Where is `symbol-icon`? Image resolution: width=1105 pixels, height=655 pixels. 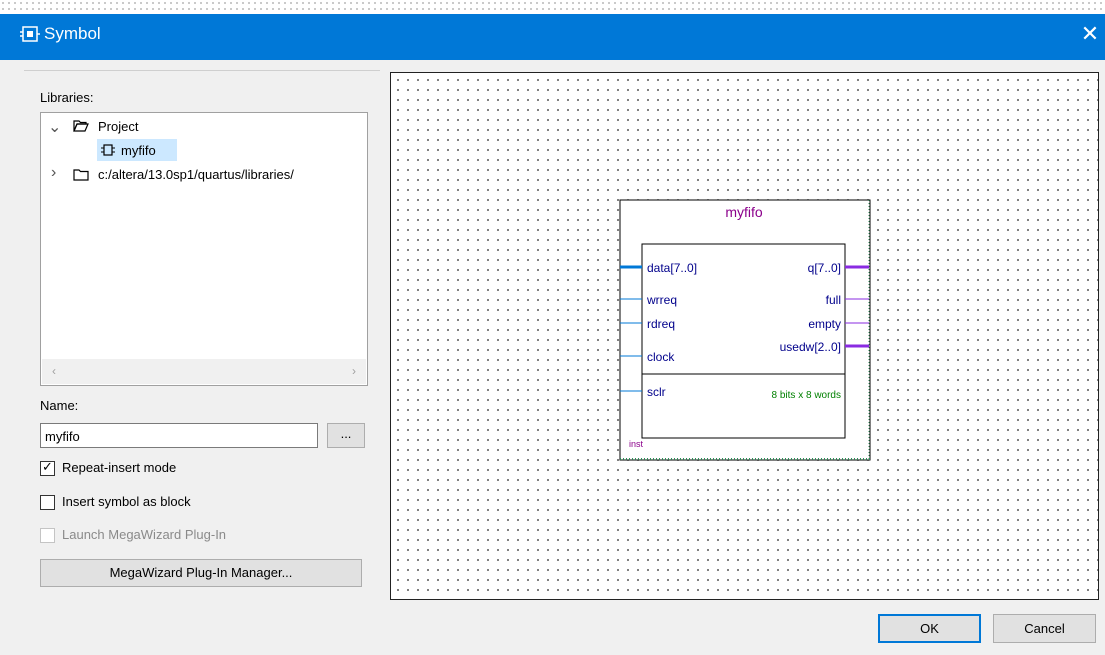
symbol-icon is located at coordinates (108, 150).